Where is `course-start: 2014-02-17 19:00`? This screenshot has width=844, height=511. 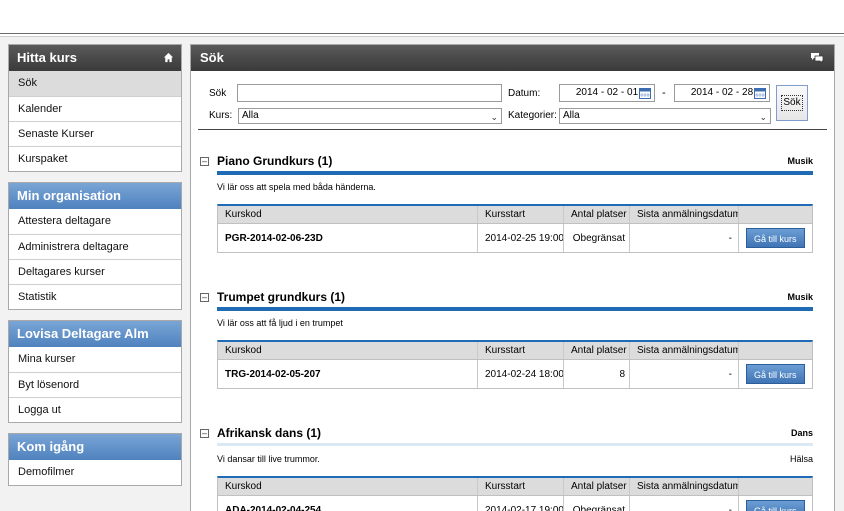 course-start: 2014-02-17 19:00 is located at coordinates (521, 503).